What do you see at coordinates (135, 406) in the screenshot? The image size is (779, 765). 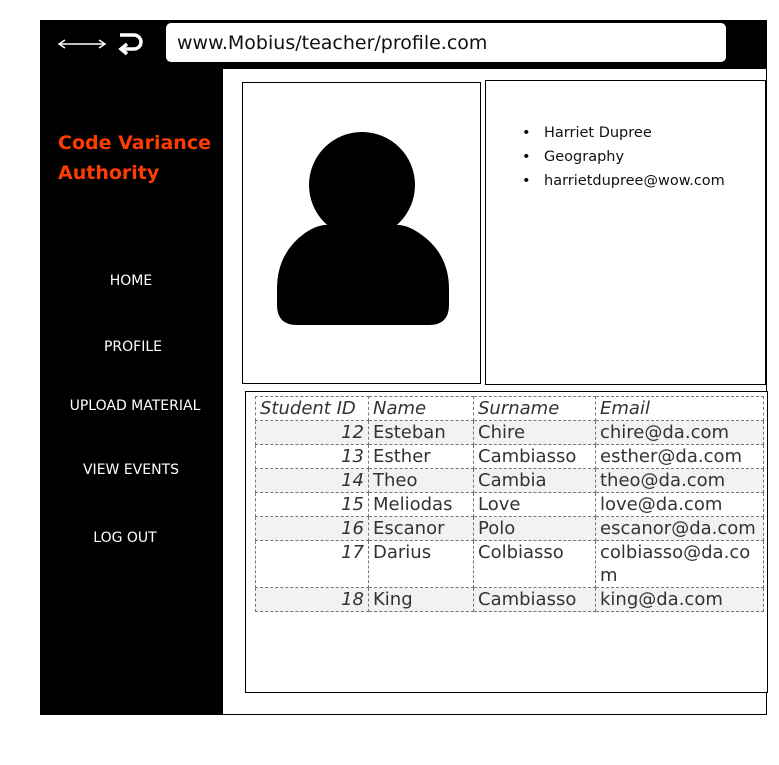 I see `nav-upload-material: UPLOAD MATERIAL` at bounding box center [135, 406].